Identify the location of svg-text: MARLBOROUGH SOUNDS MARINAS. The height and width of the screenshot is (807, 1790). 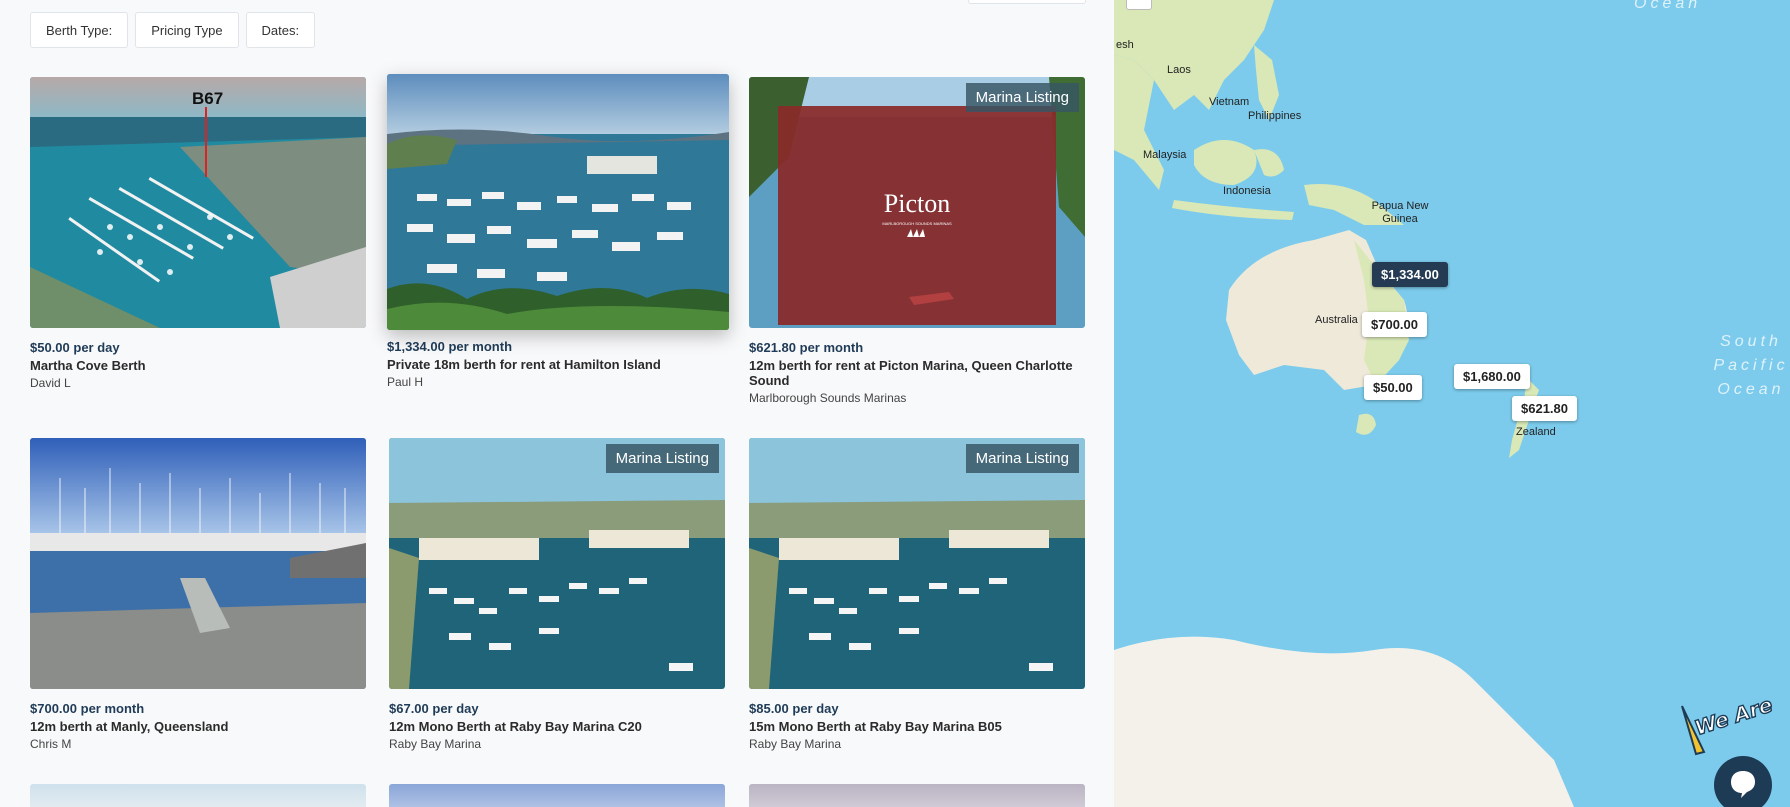
(917, 223).